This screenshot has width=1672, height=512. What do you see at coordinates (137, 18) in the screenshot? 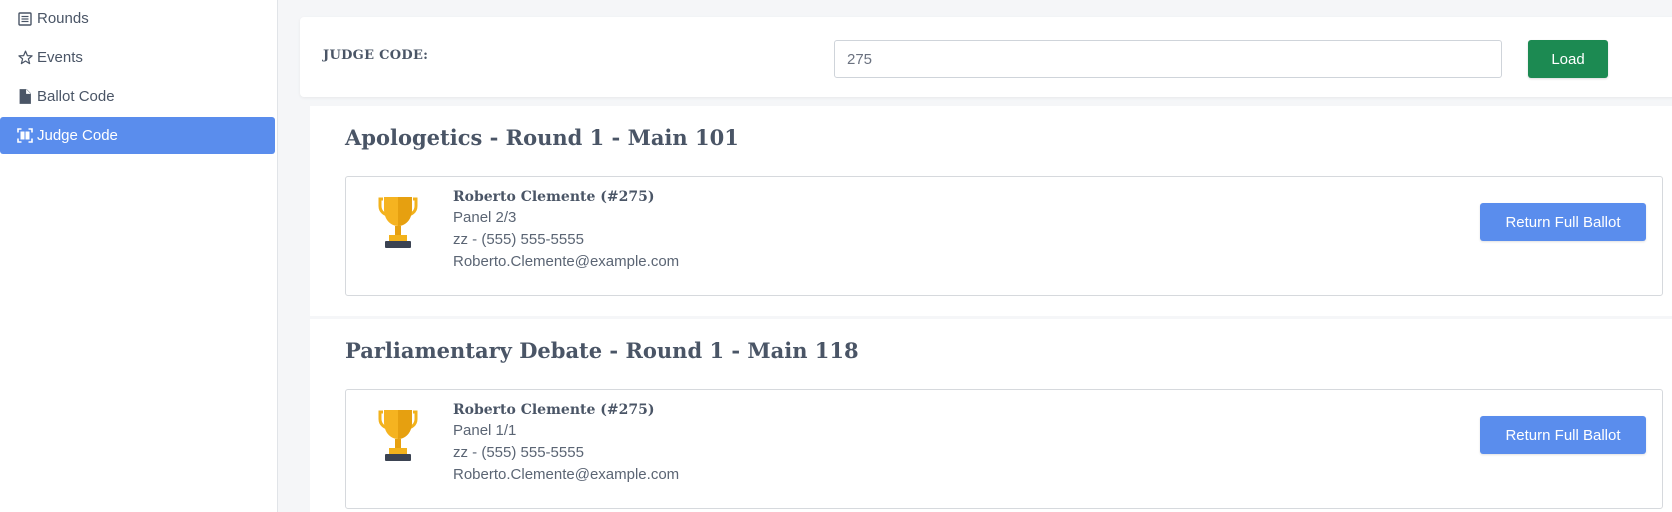
I see `sidebar-item-rounds: Rounds` at bounding box center [137, 18].